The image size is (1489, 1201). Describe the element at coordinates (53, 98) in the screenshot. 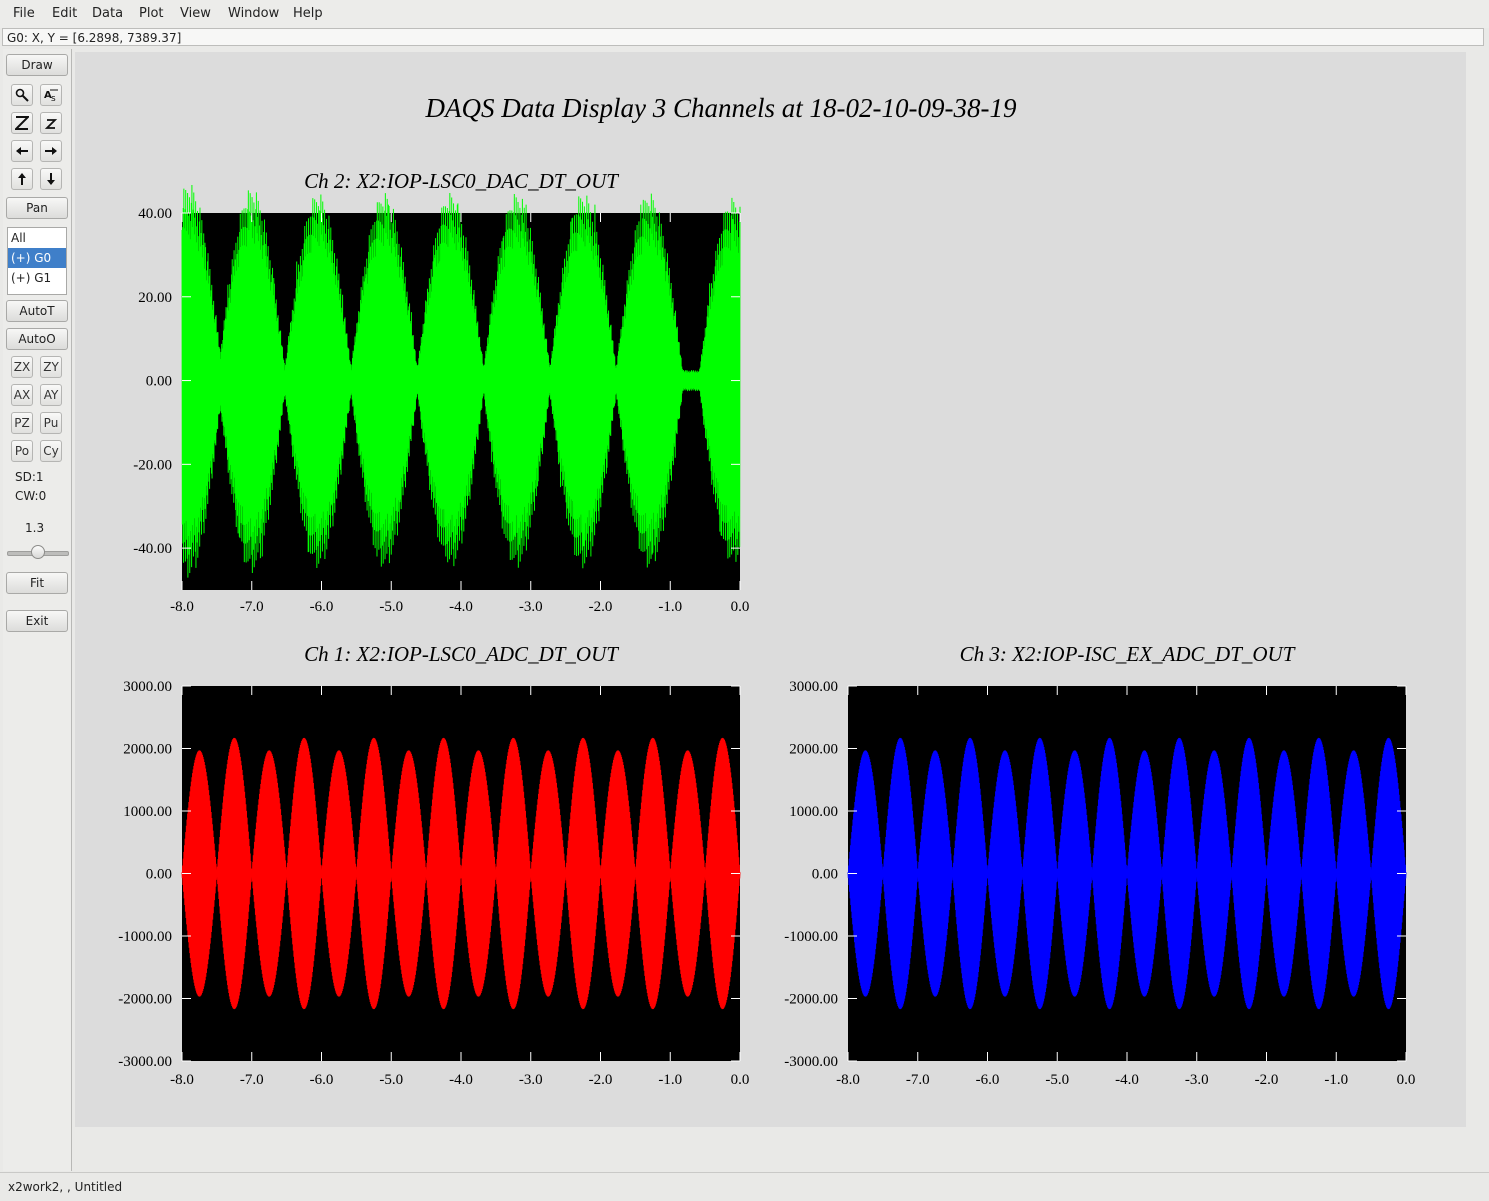

I see `svg-text: s` at that location.